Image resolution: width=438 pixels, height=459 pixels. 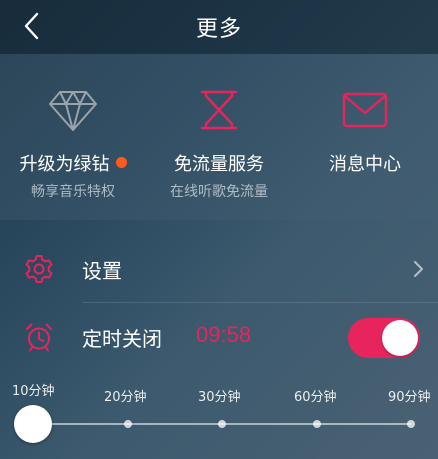 What do you see at coordinates (33, 424) in the screenshot?
I see `slider-thumb` at bounding box center [33, 424].